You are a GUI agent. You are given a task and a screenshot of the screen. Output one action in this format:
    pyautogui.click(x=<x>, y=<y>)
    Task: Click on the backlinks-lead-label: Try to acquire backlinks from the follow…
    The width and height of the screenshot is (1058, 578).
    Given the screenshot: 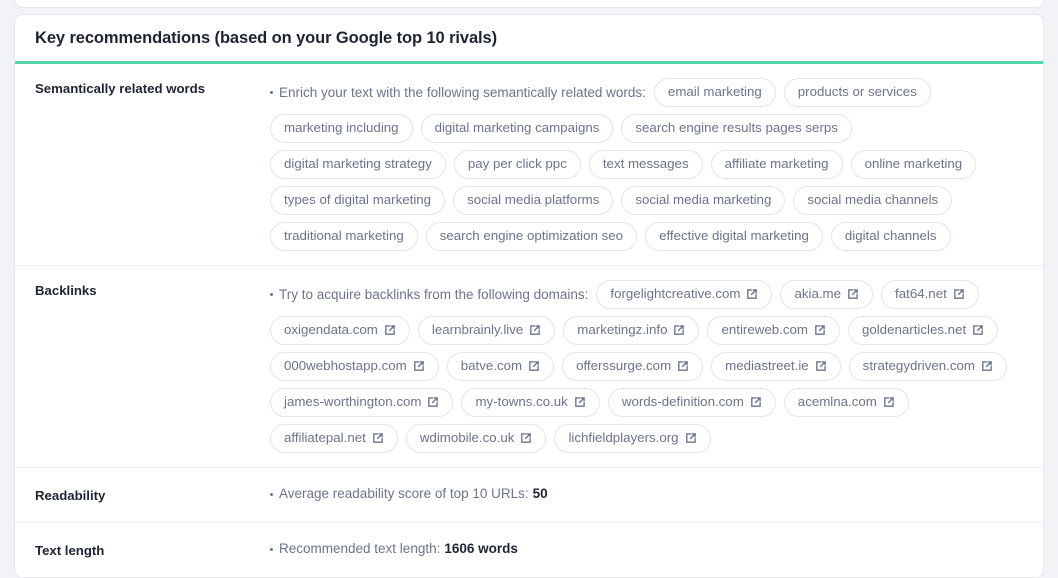 What is the action you would take?
    pyautogui.click(x=434, y=294)
    